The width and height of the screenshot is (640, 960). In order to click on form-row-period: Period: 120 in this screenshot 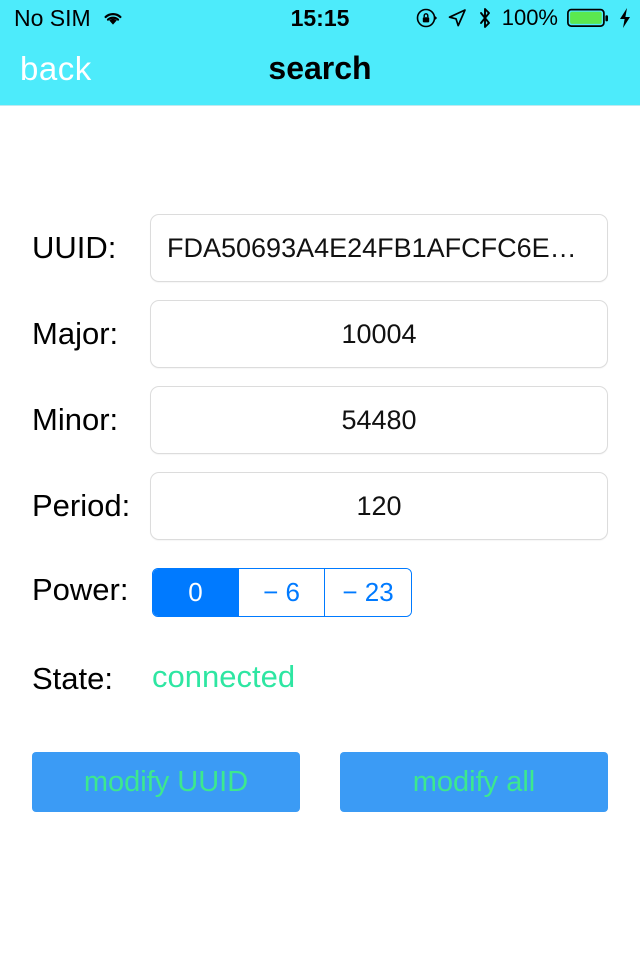, I will do `click(320, 506)`.